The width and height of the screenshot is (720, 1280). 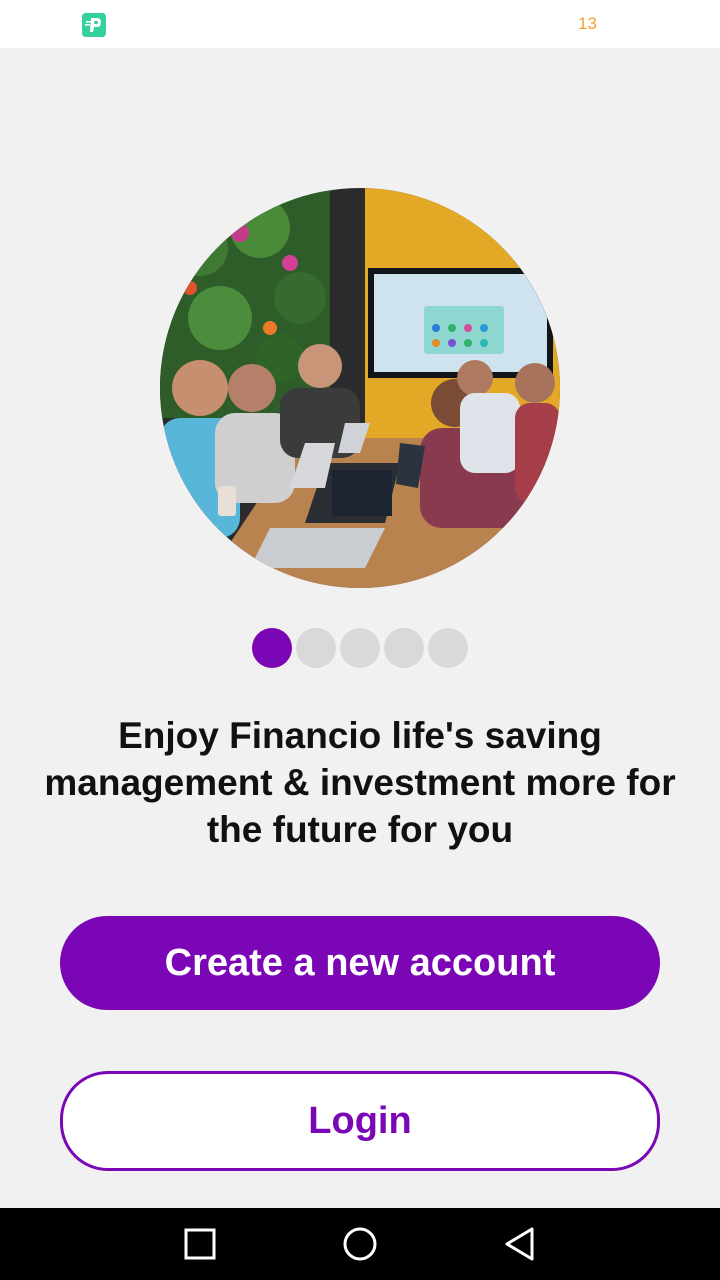 I want to click on home-circle-icon, so click(x=360, y=1244).